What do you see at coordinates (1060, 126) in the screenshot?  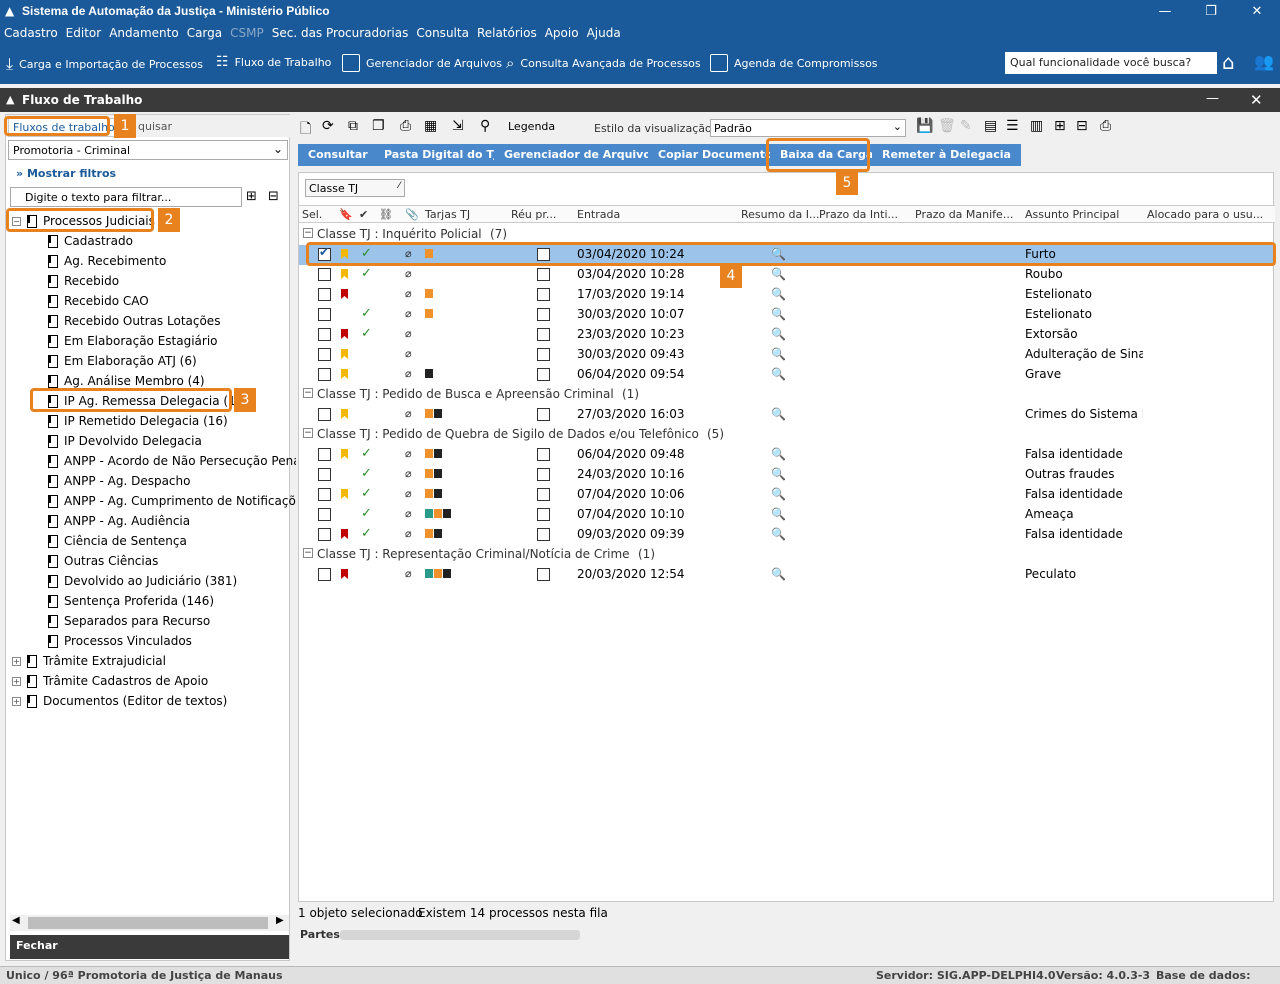 I see `tree-icon: ⊞` at bounding box center [1060, 126].